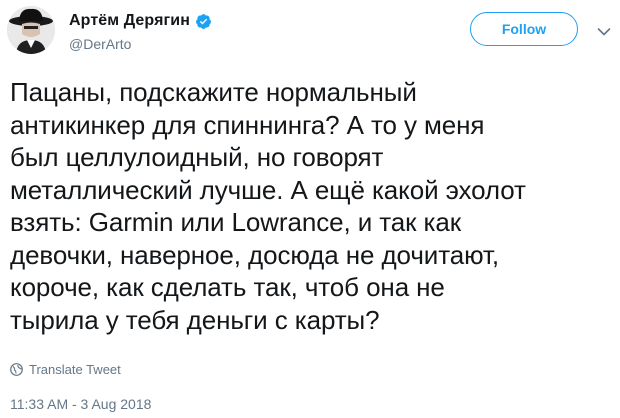 Image resolution: width=620 pixels, height=418 pixels. I want to click on author-name-row: Артём Дерягин, so click(140, 21).